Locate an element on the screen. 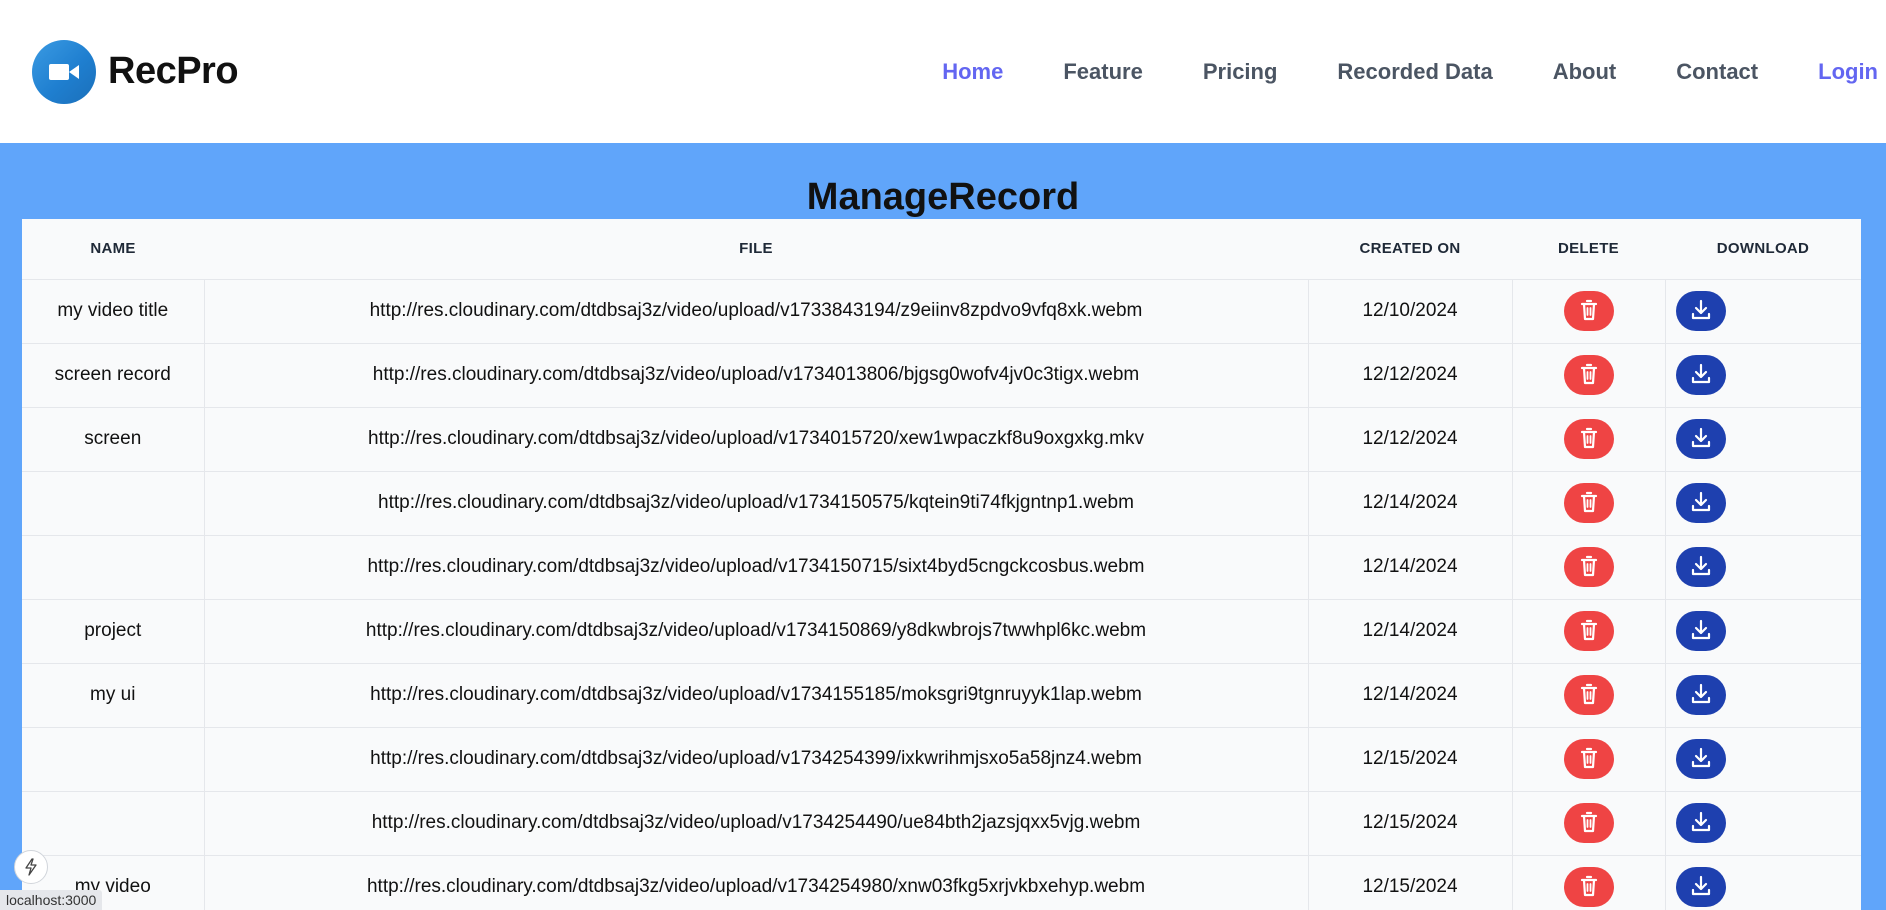 The height and width of the screenshot is (910, 1886). nav-item-contact: Contact is located at coordinates (1717, 72).